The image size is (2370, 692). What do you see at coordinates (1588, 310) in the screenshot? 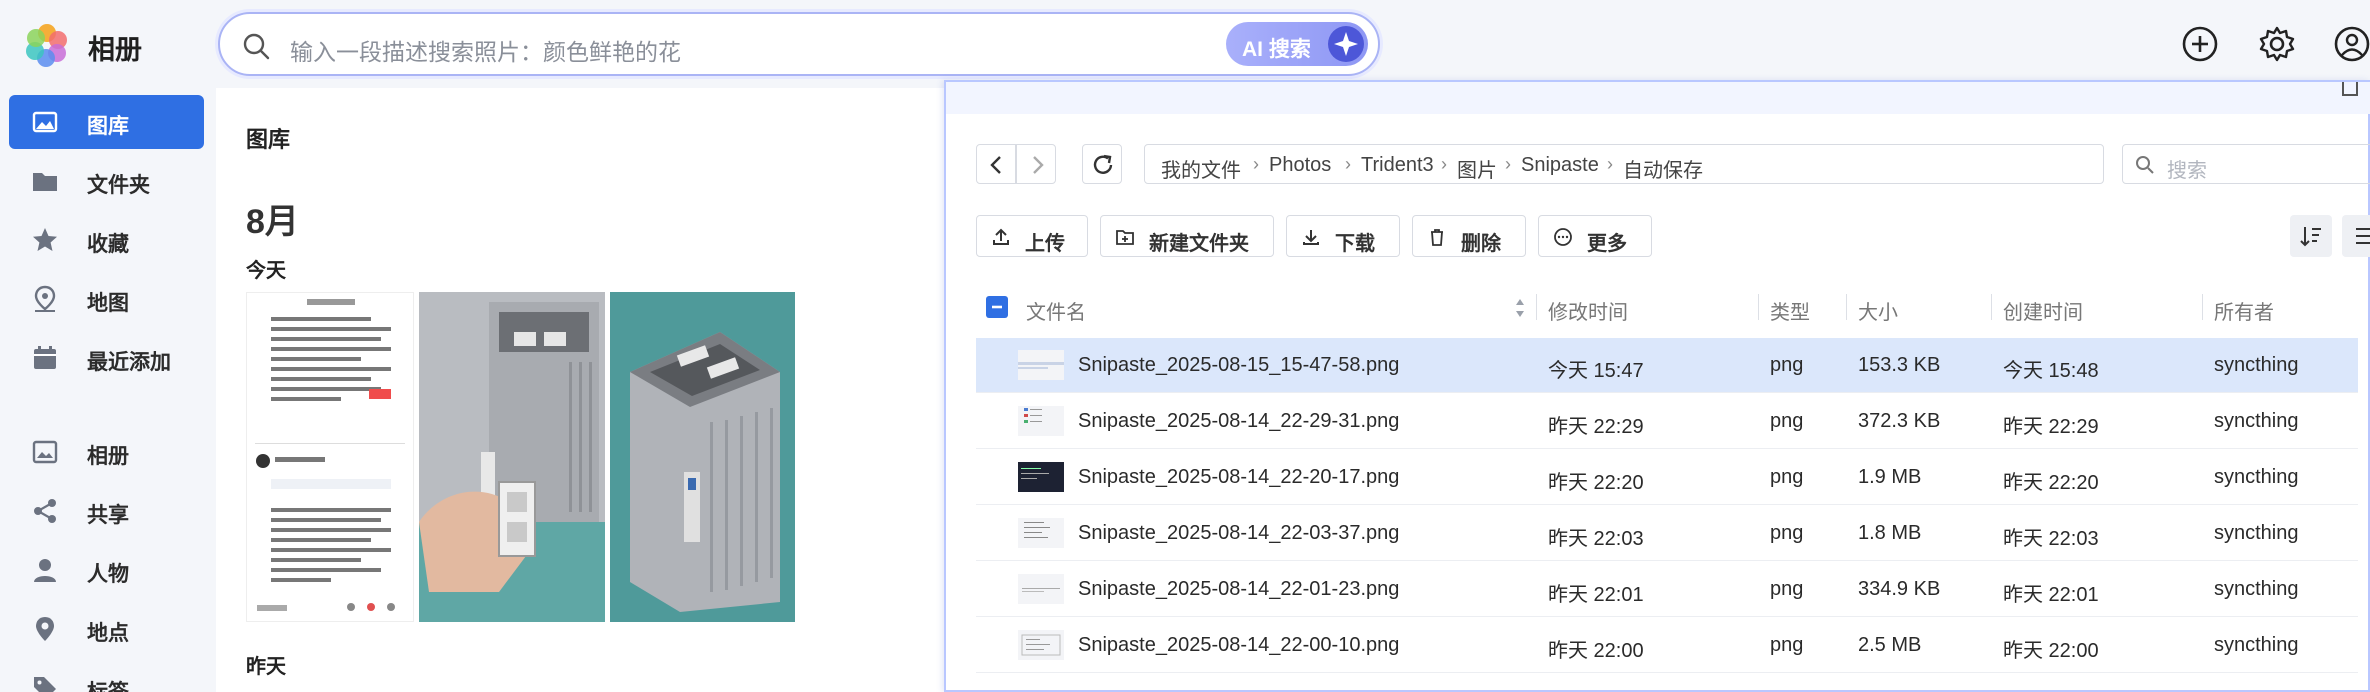
I see `column-header-modified: 修改时间` at bounding box center [1588, 310].